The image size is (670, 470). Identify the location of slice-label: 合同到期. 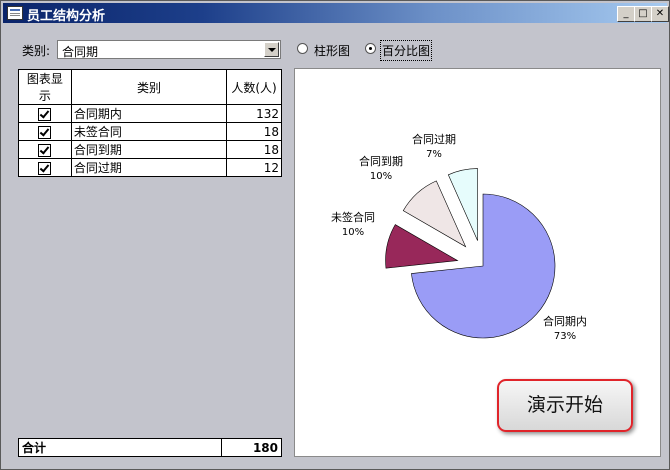
(381, 161).